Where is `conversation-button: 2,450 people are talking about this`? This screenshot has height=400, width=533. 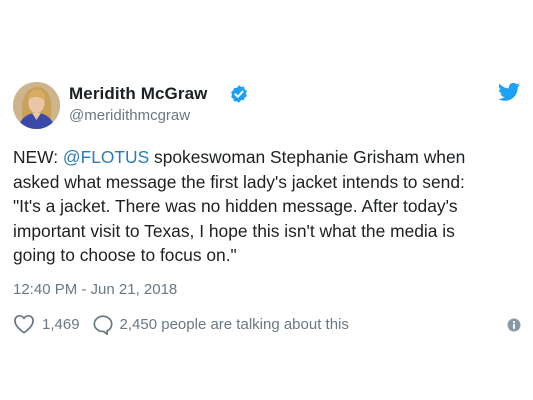 conversation-button: 2,450 people are talking about this is located at coordinates (220, 324).